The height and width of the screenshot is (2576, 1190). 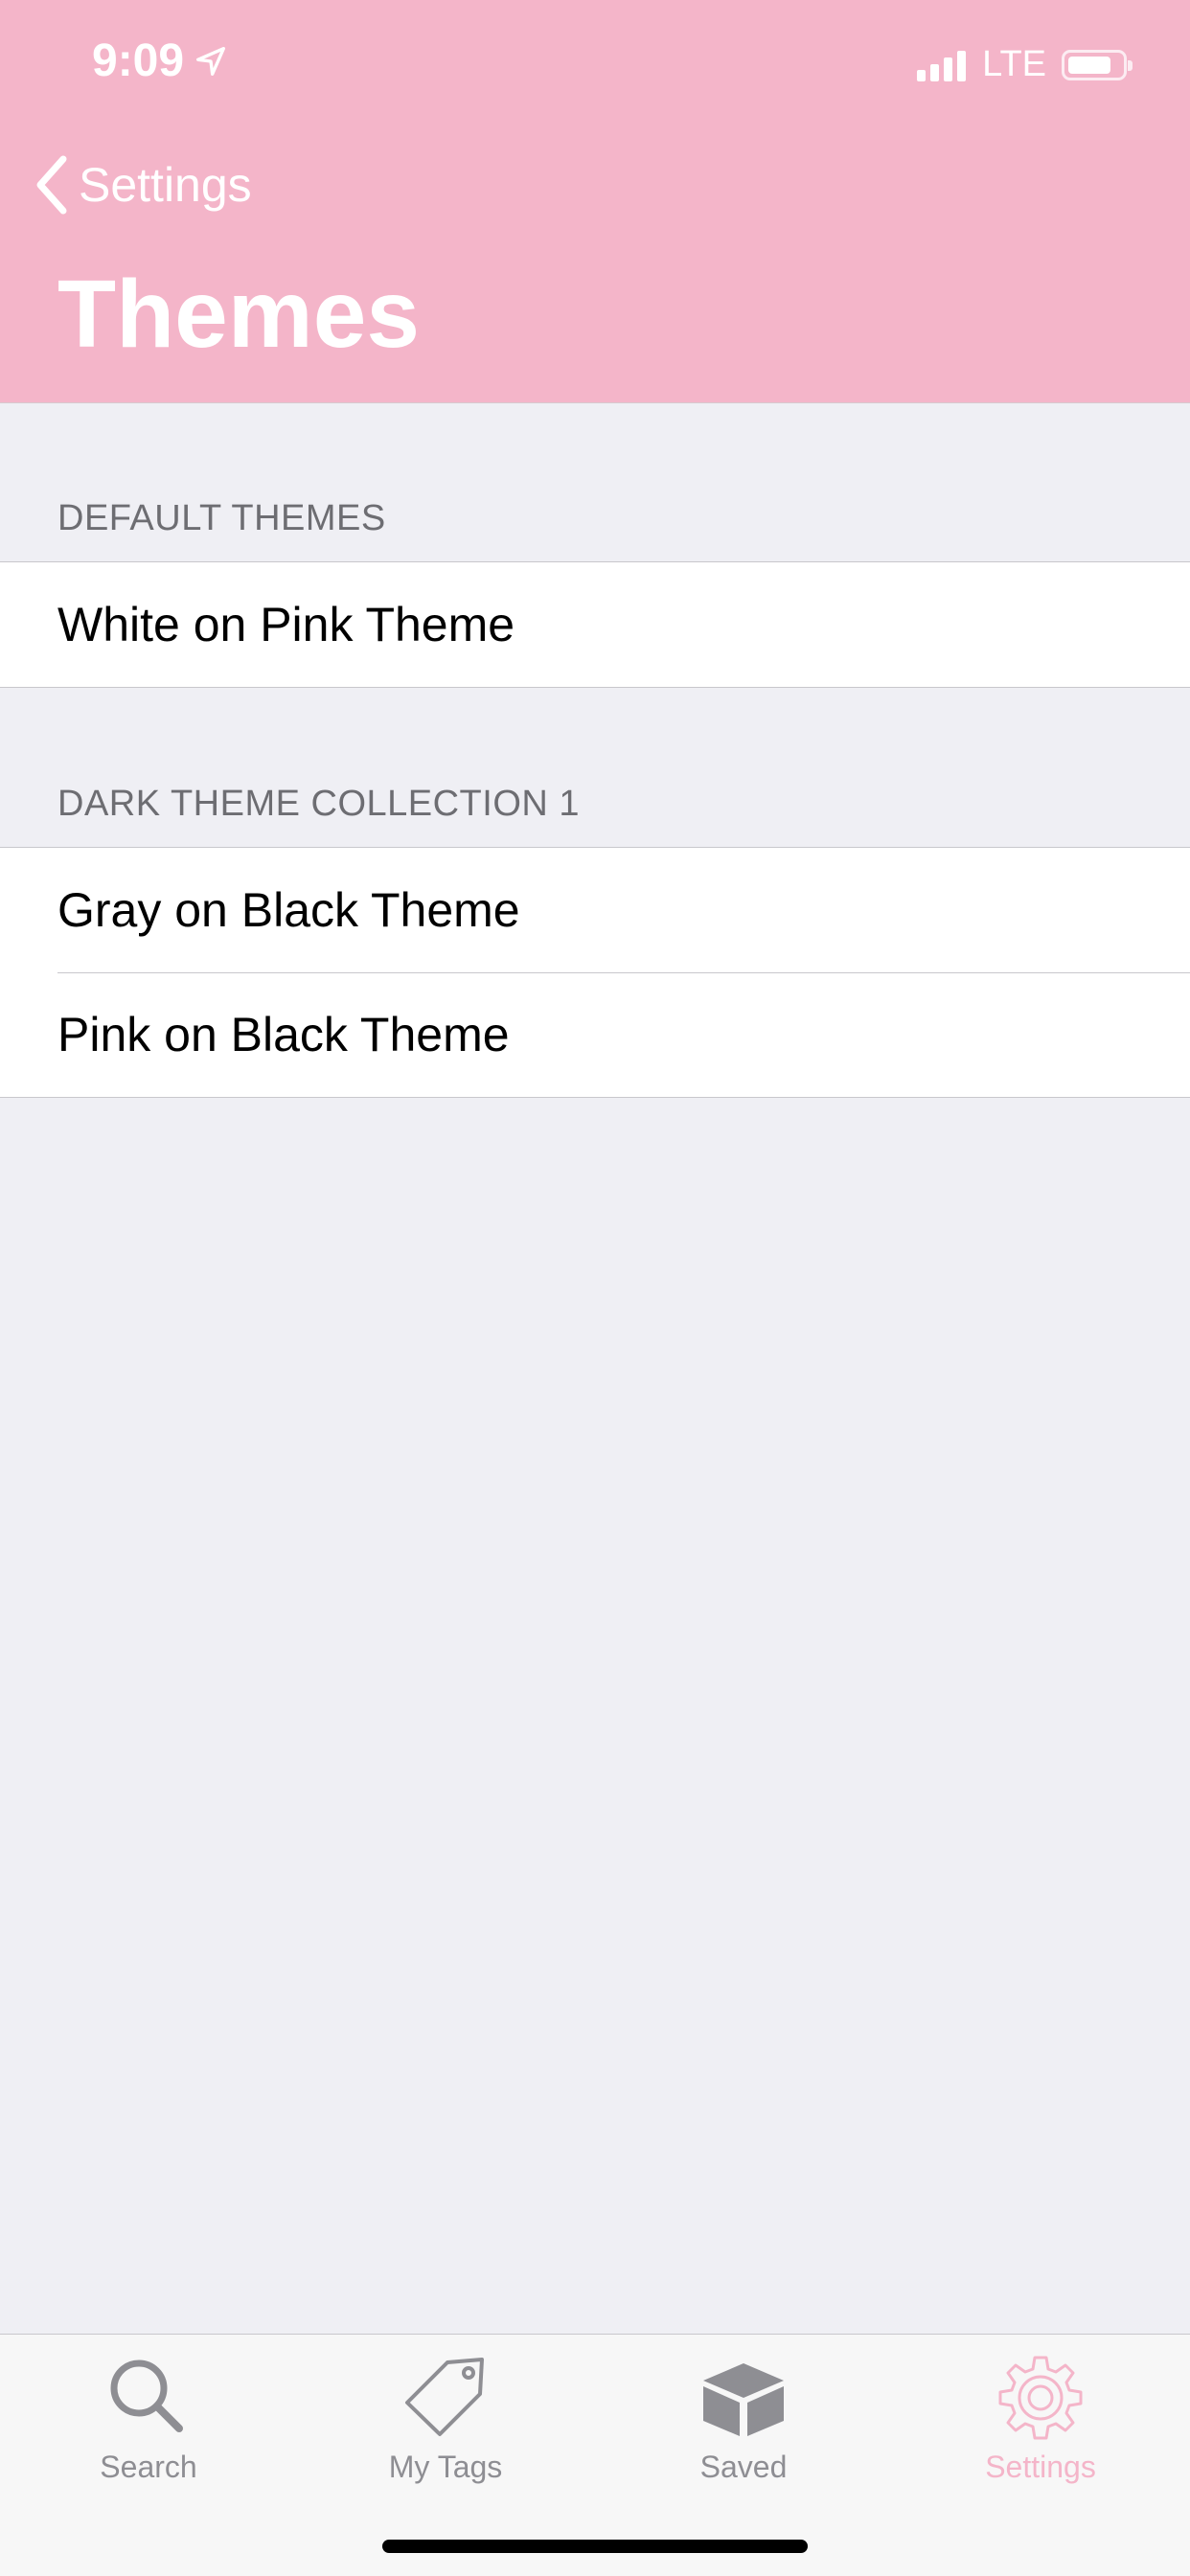 What do you see at coordinates (744, 2399) in the screenshot?
I see `box-icon` at bounding box center [744, 2399].